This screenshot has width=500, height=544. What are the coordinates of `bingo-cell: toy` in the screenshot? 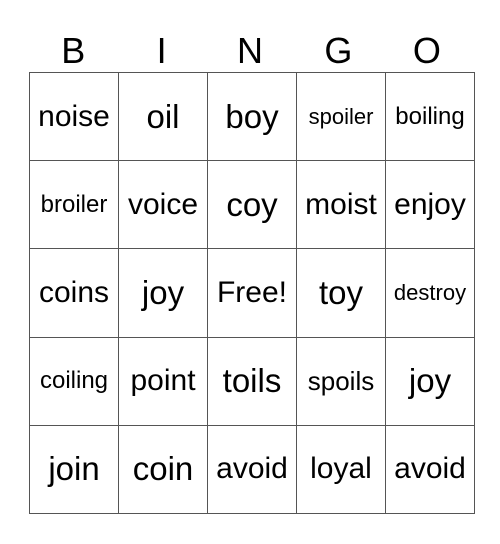 It's located at (341, 293).